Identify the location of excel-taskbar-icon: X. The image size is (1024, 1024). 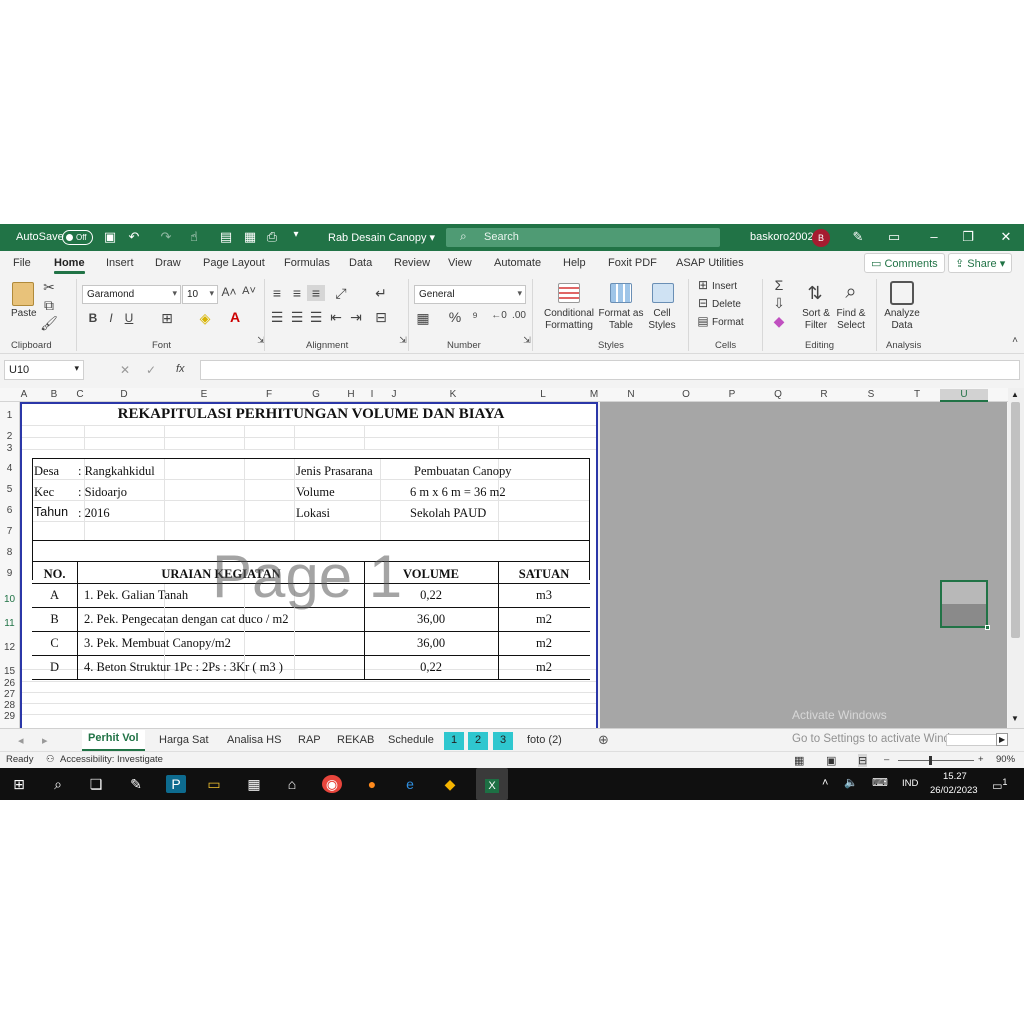
(492, 784).